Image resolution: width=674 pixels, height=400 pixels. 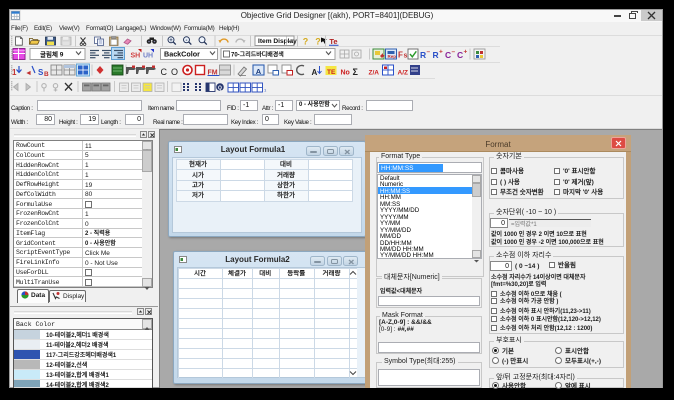 I want to click on svg-text: Te, so click(x=333, y=41).